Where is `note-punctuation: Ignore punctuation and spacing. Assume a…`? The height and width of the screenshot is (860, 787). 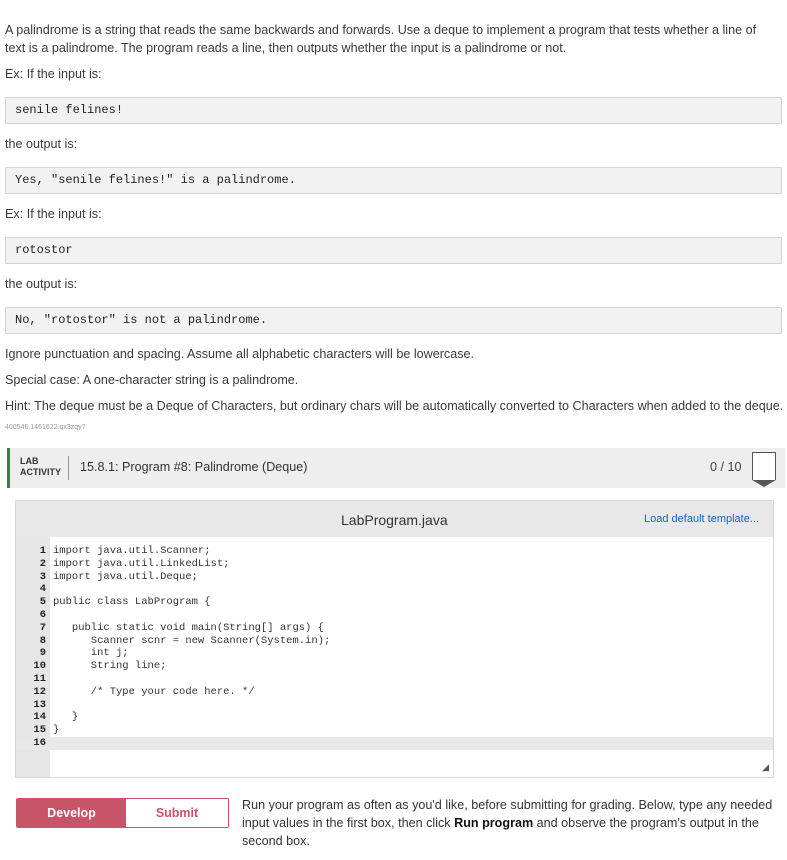
note-punctuation: Ignore punctuation and spacing. Assume a… is located at coordinates (240, 354).